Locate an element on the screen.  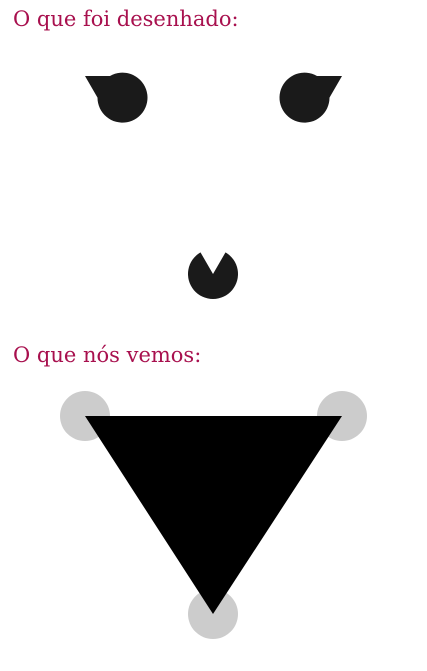
pacman-top-right is located at coordinates (310, 97).